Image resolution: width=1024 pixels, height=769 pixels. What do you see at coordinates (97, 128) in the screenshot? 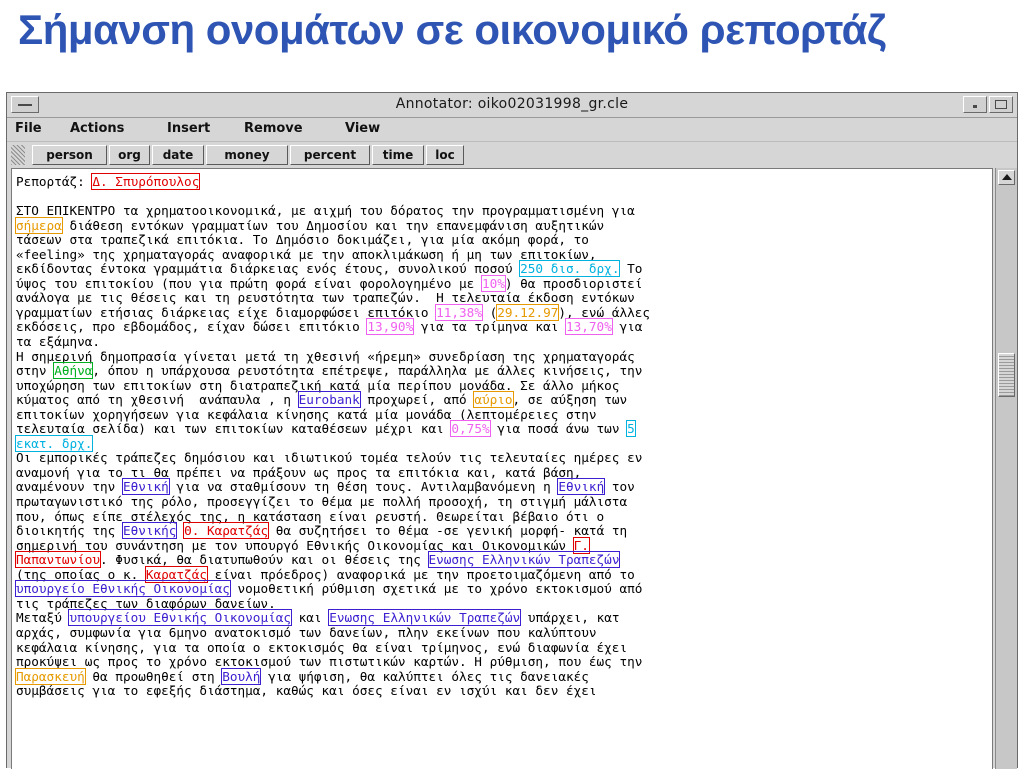
I see `menu-actions: Actions` at bounding box center [97, 128].